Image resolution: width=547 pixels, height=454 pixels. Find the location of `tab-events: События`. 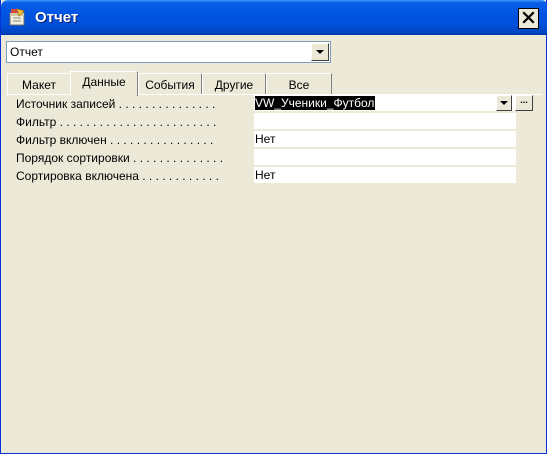

tab-events: События is located at coordinates (170, 84).